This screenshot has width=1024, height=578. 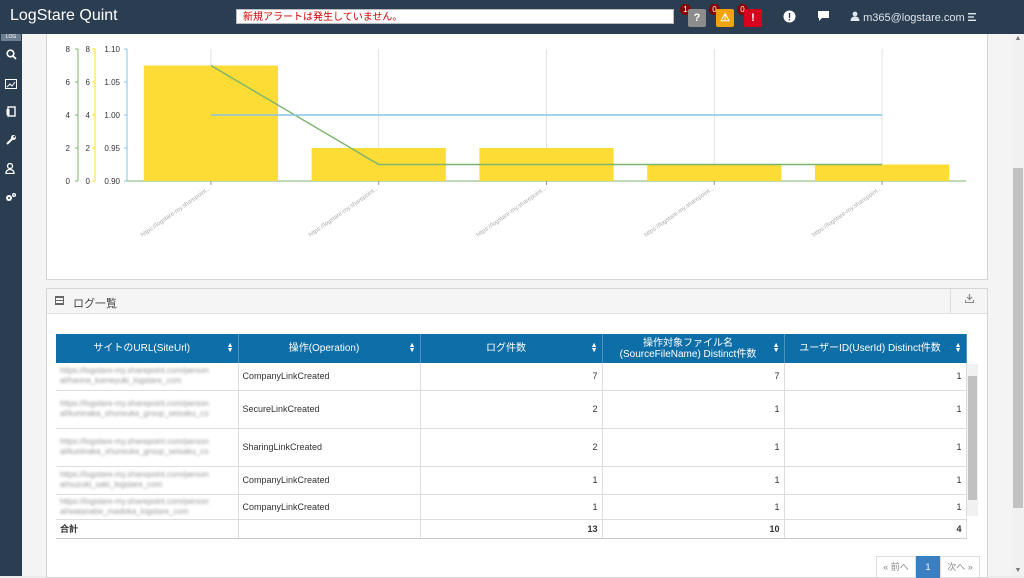 What do you see at coordinates (693, 348) in the screenshot?
I see `column-header-sourcefile-count: 操作対象ファイル名(SourceFileName) Distinct件数 ▲ ▼` at bounding box center [693, 348].